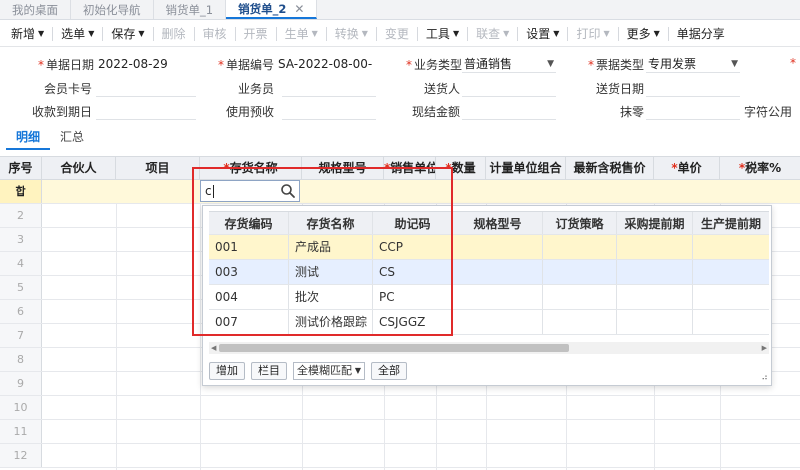 The width and height of the screenshot is (800, 470). I want to click on audit-button: 审核, so click(215, 33).